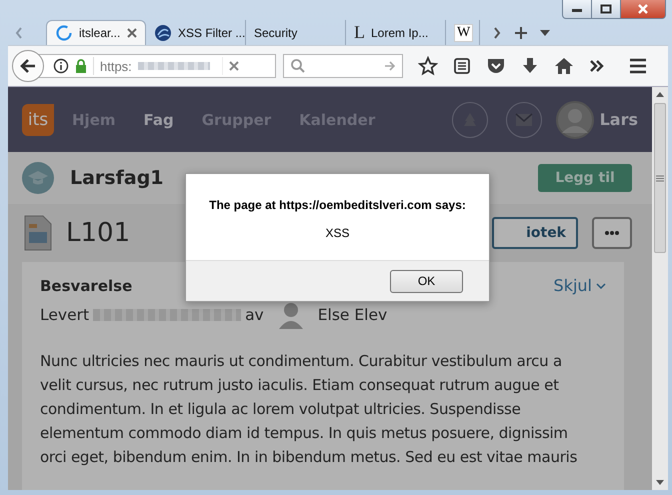 Image resolution: width=672 pixels, height=495 pixels. I want to click on dots-icon, so click(612, 233).